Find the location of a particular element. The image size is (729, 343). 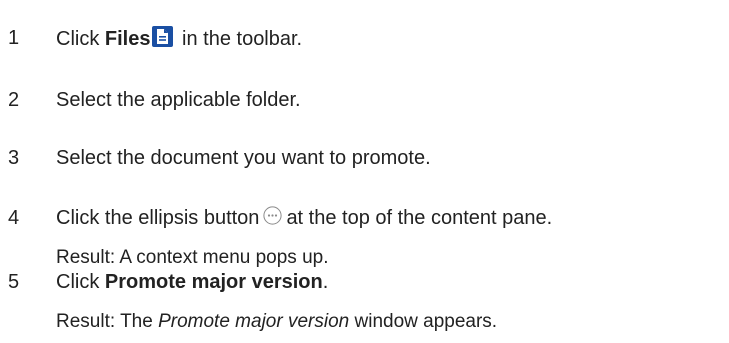

step-5-text: Click Promote major version. is located at coordinates (192, 282).